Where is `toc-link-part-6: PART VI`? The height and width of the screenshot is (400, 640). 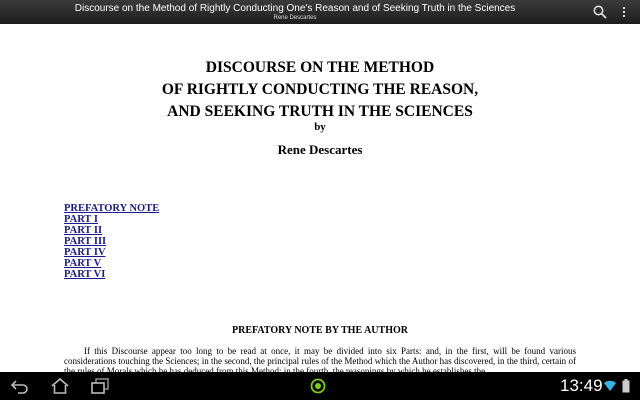 toc-link-part-6: PART VI is located at coordinates (111, 274).